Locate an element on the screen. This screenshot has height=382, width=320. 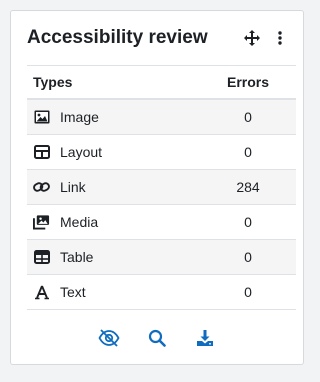
table-header-row: Types Errors is located at coordinates (161, 82).